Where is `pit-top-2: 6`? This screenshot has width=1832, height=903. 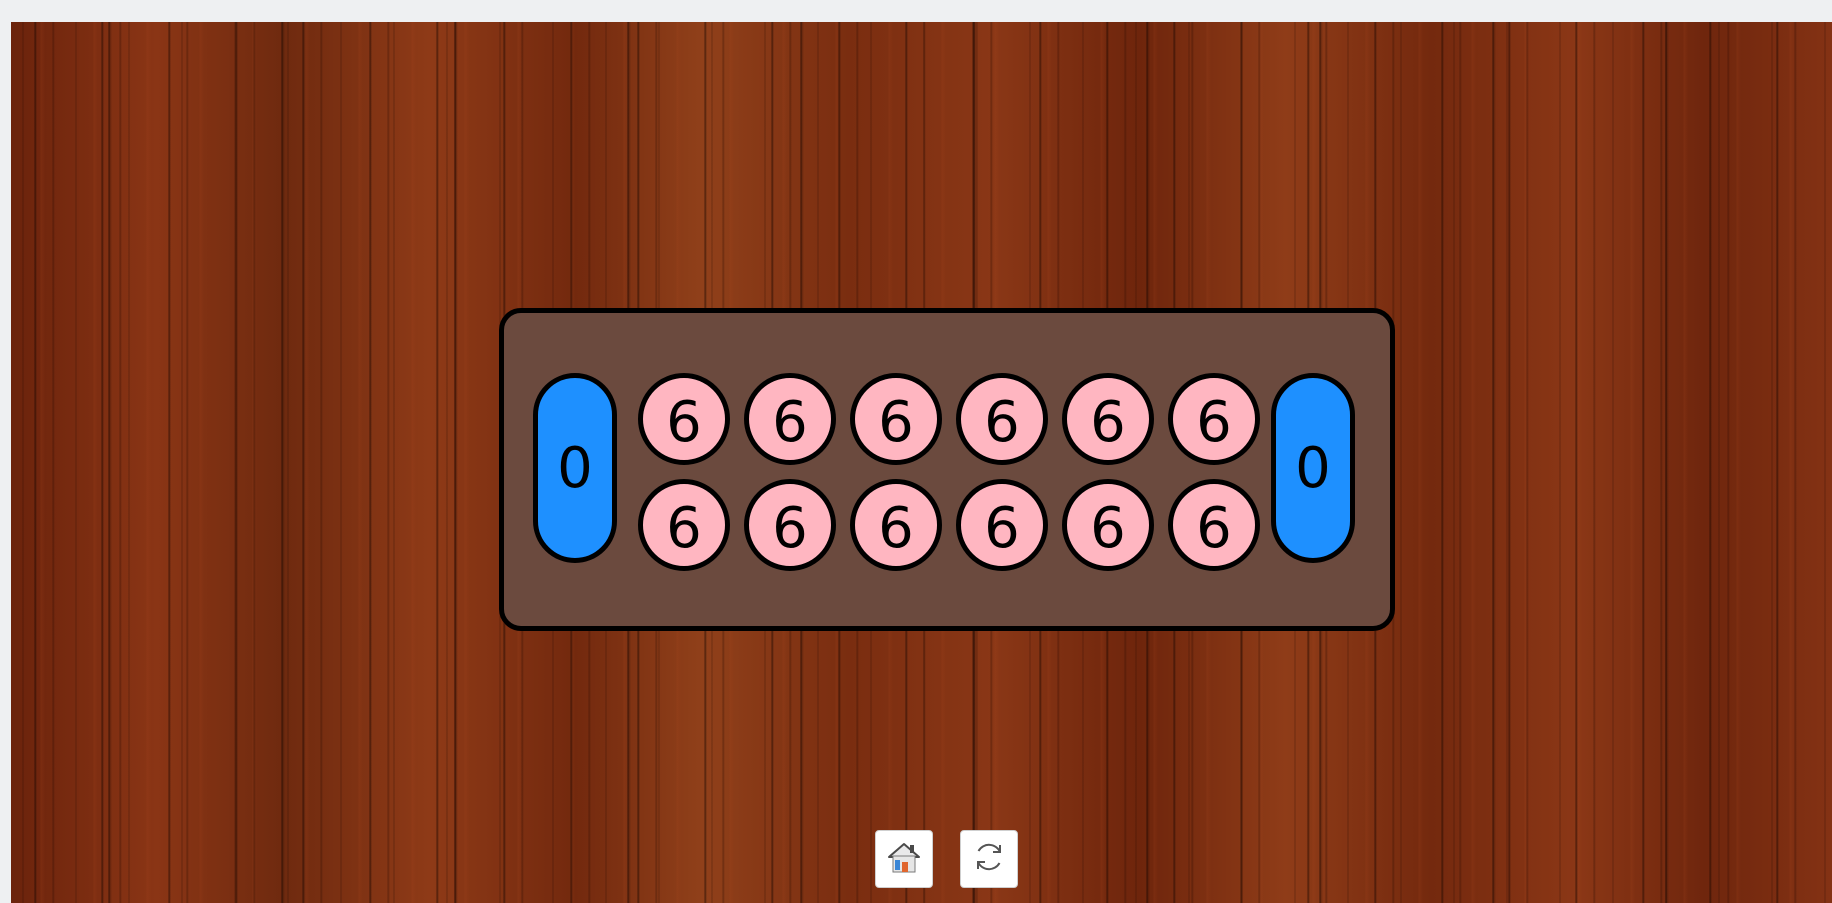
pit-top-2: 6 is located at coordinates (790, 419).